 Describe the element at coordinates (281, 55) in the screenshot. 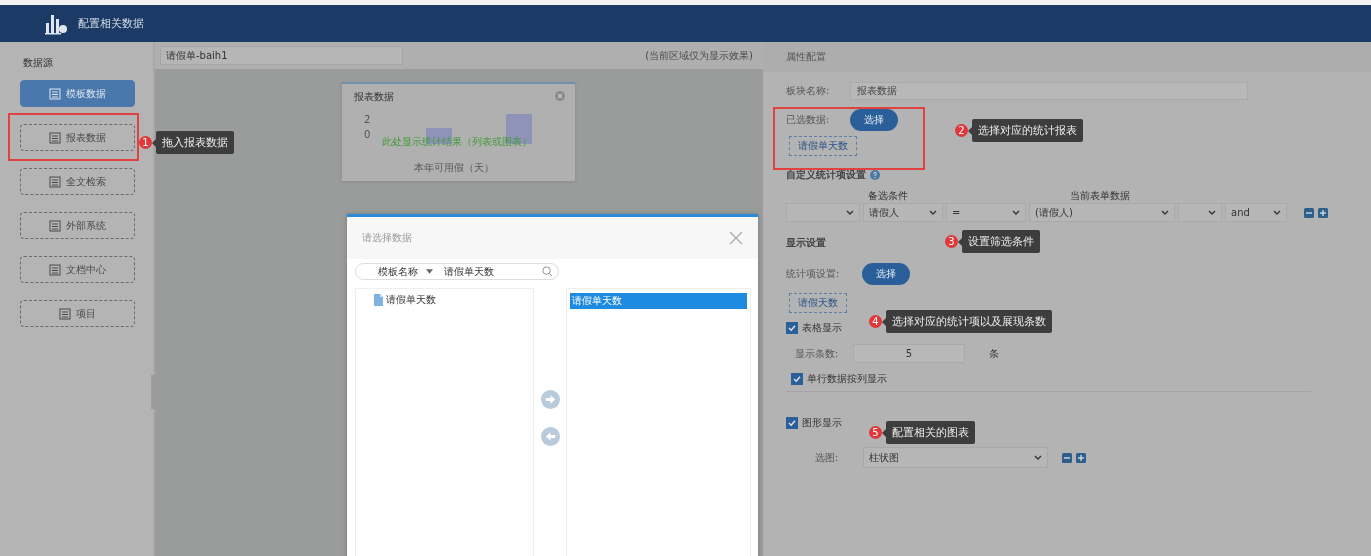

I see `name-field: 请假单-baih1` at that location.